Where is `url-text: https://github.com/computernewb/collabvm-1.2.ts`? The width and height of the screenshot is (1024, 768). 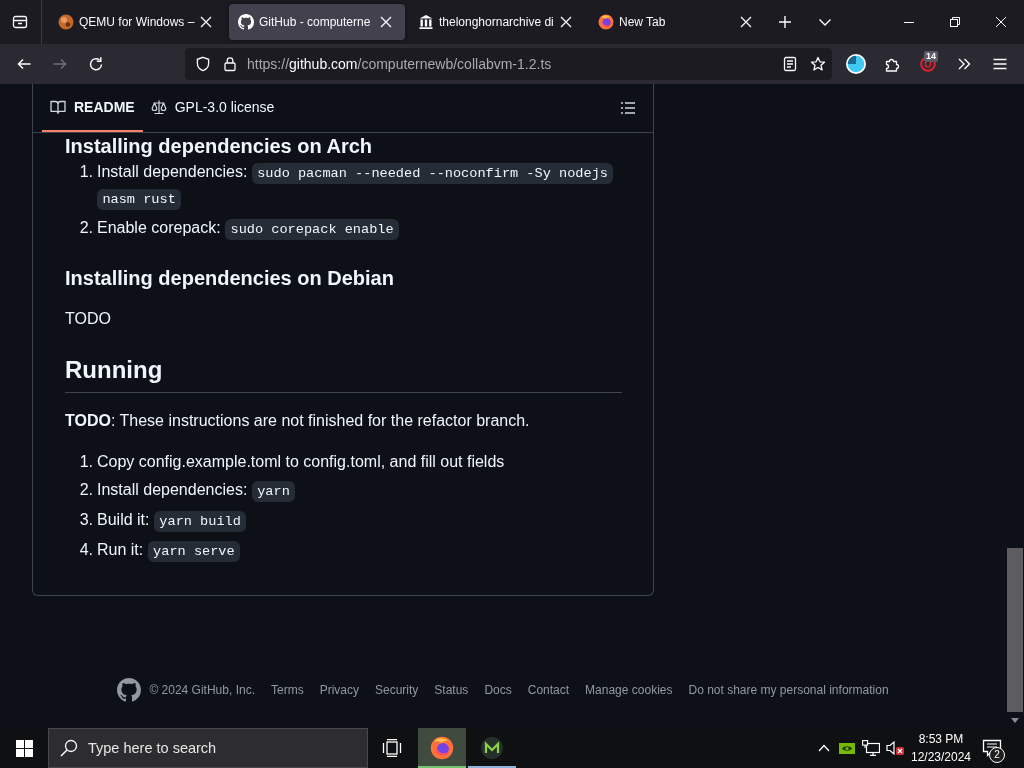
url-text: https://github.com/computernewb/collabvm-1.2.ts is located at coordinates (399, 64).